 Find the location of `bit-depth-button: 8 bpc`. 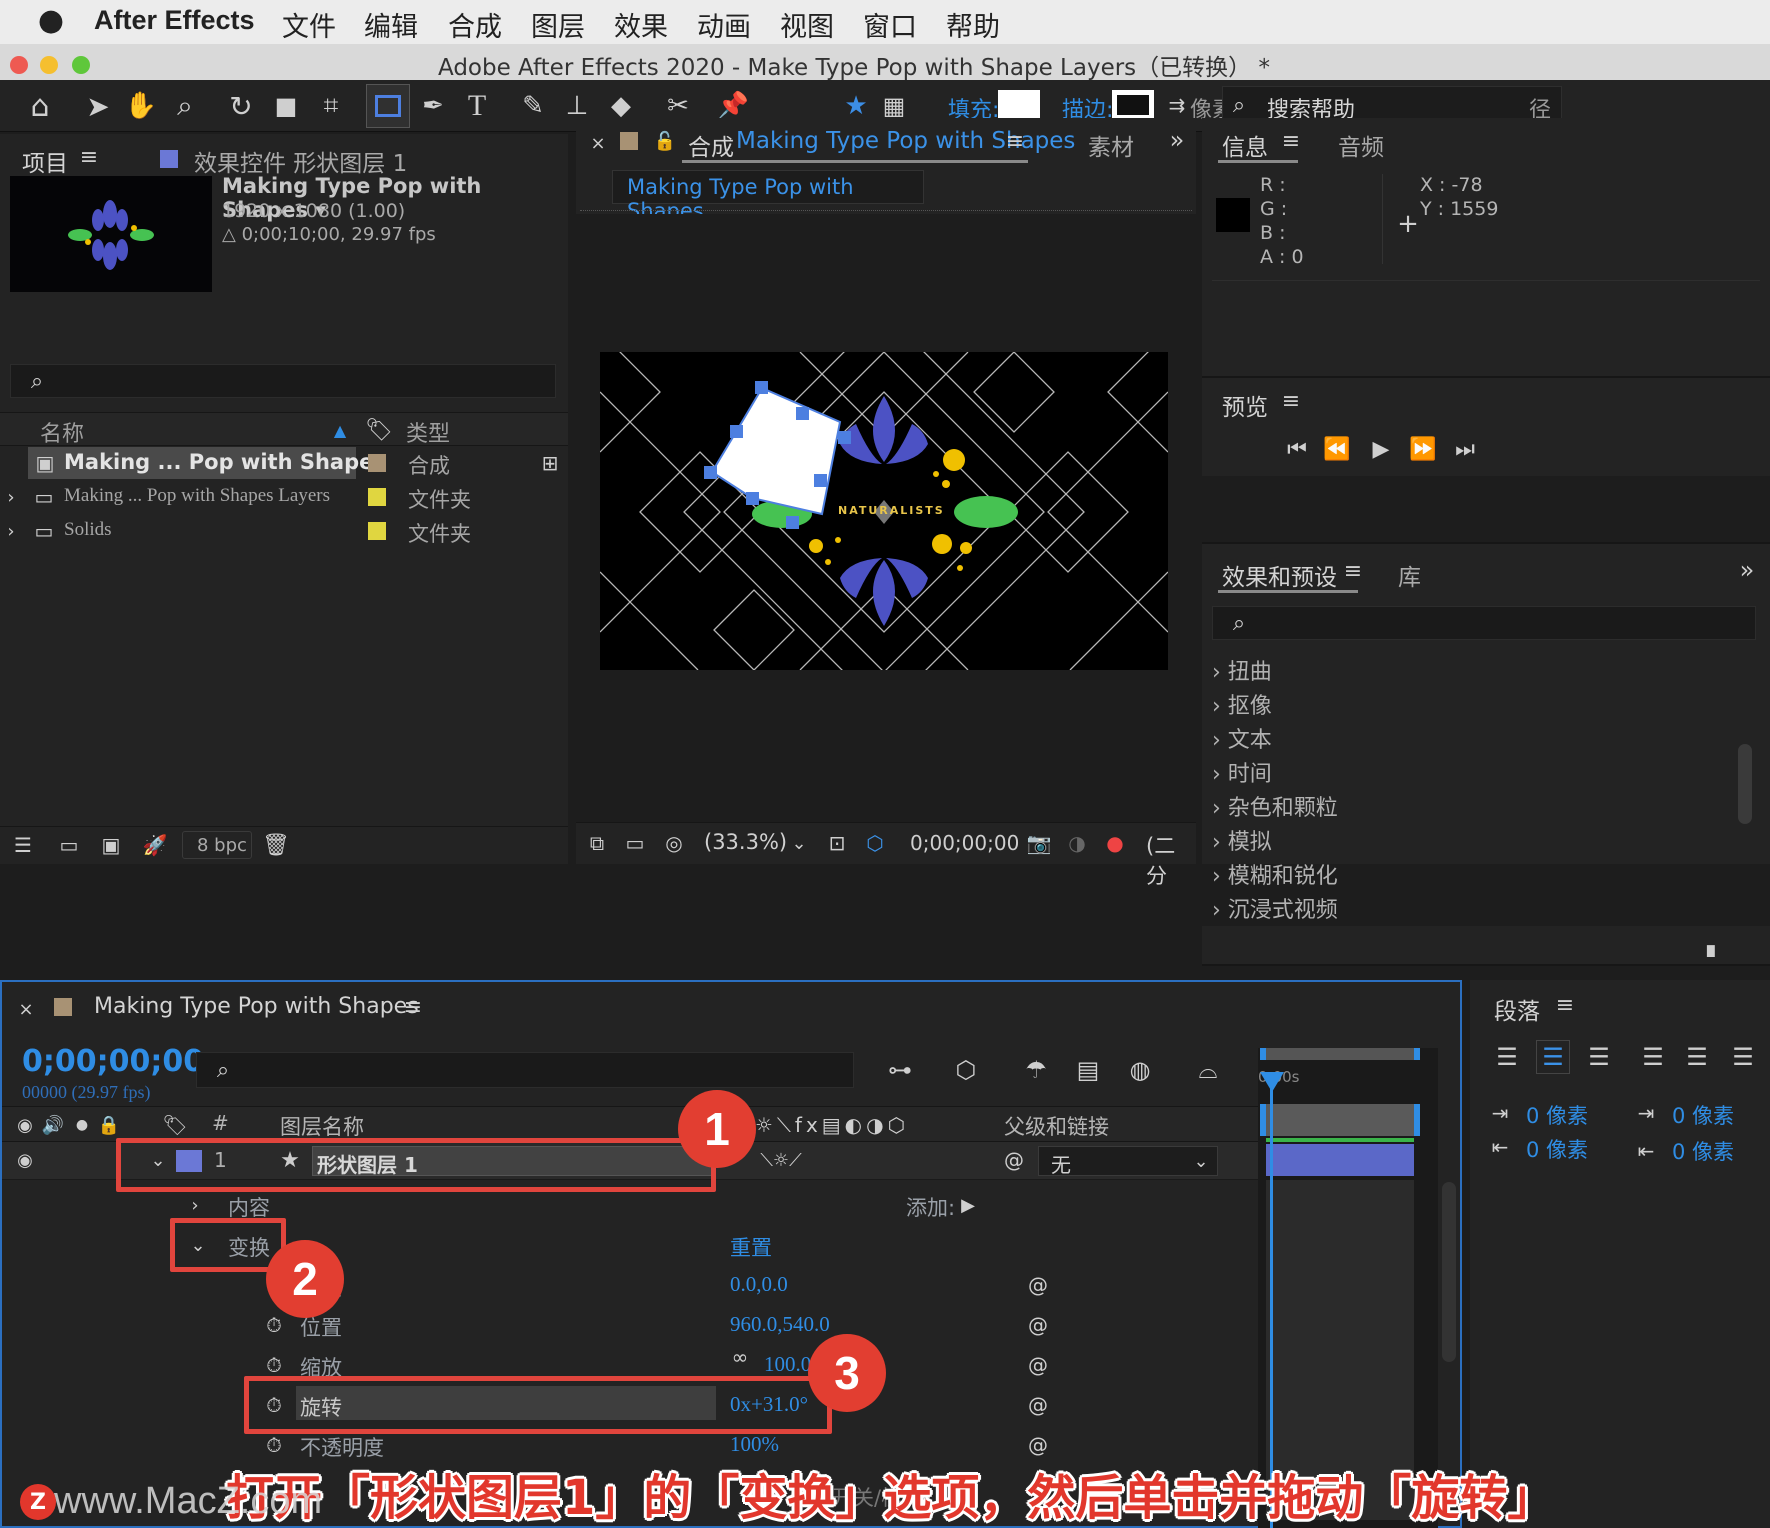

bit-depth-button: 8 bpc is located at coordinates (217, 845).